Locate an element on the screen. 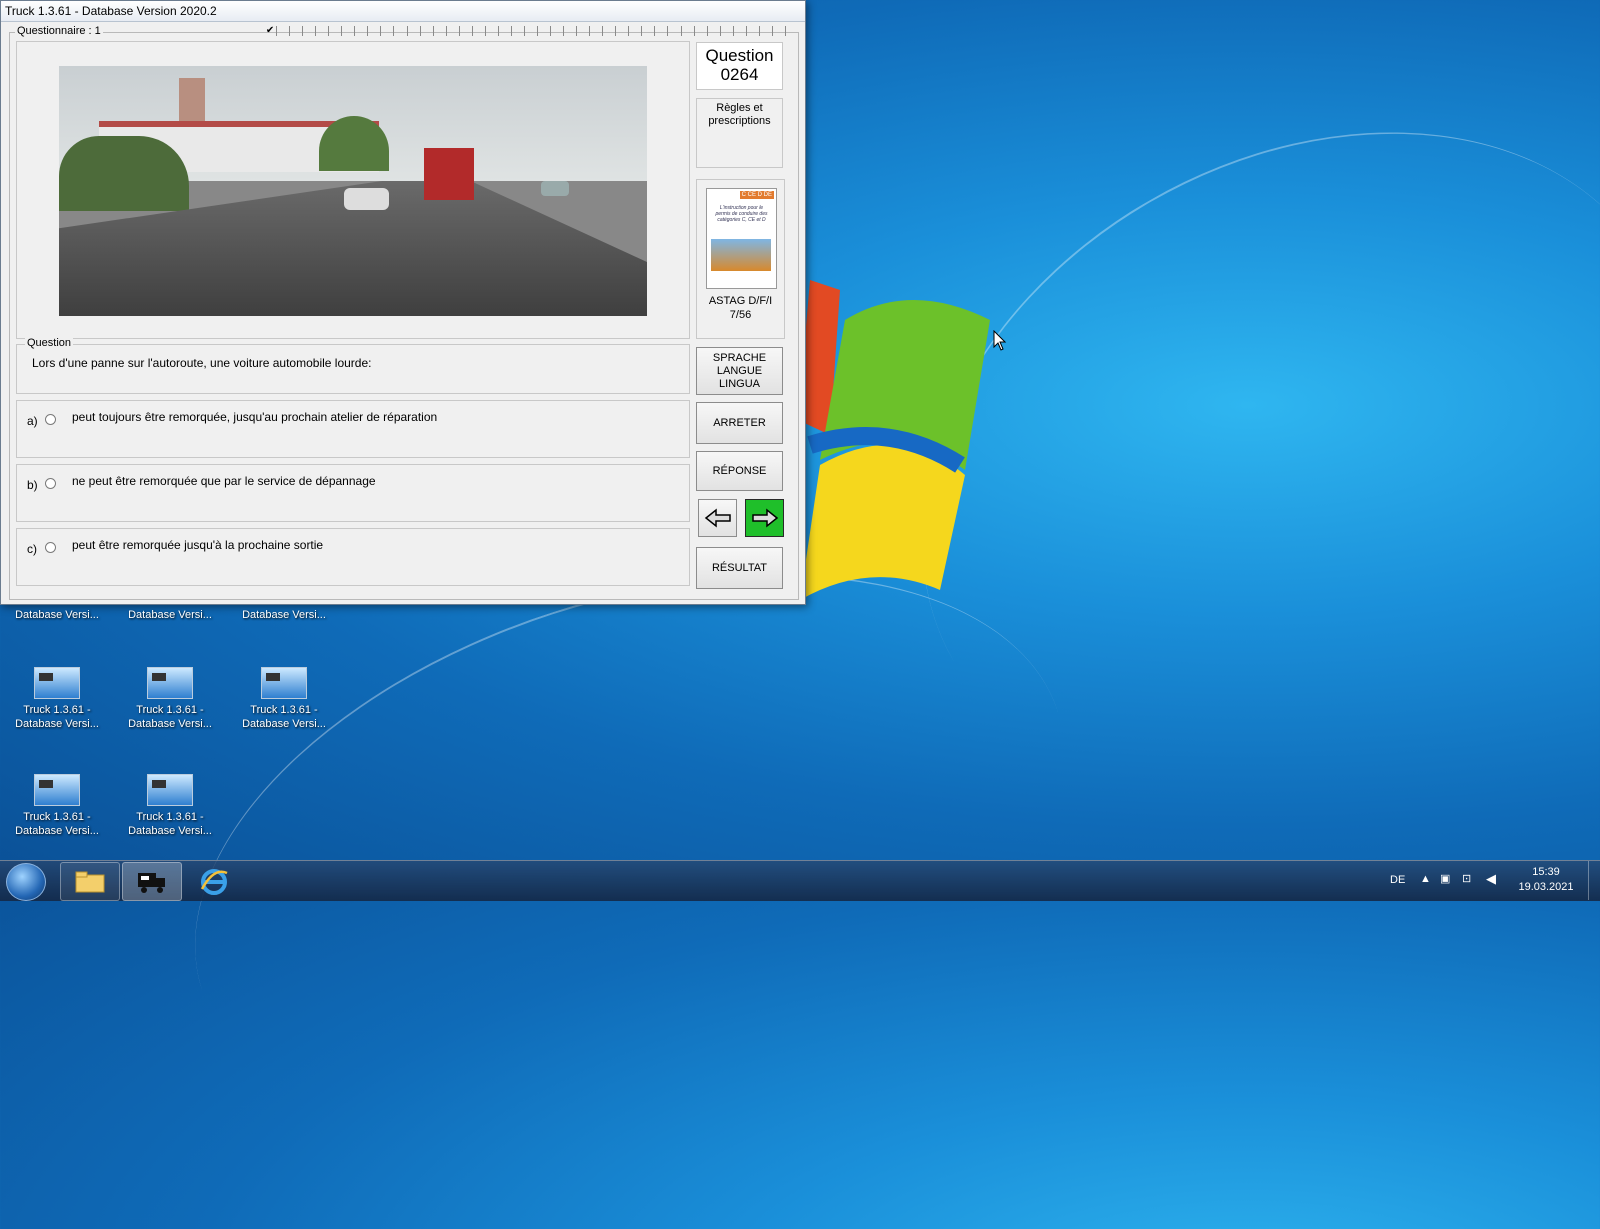  internet-explorer-icon is located at coordinates (214, 881).